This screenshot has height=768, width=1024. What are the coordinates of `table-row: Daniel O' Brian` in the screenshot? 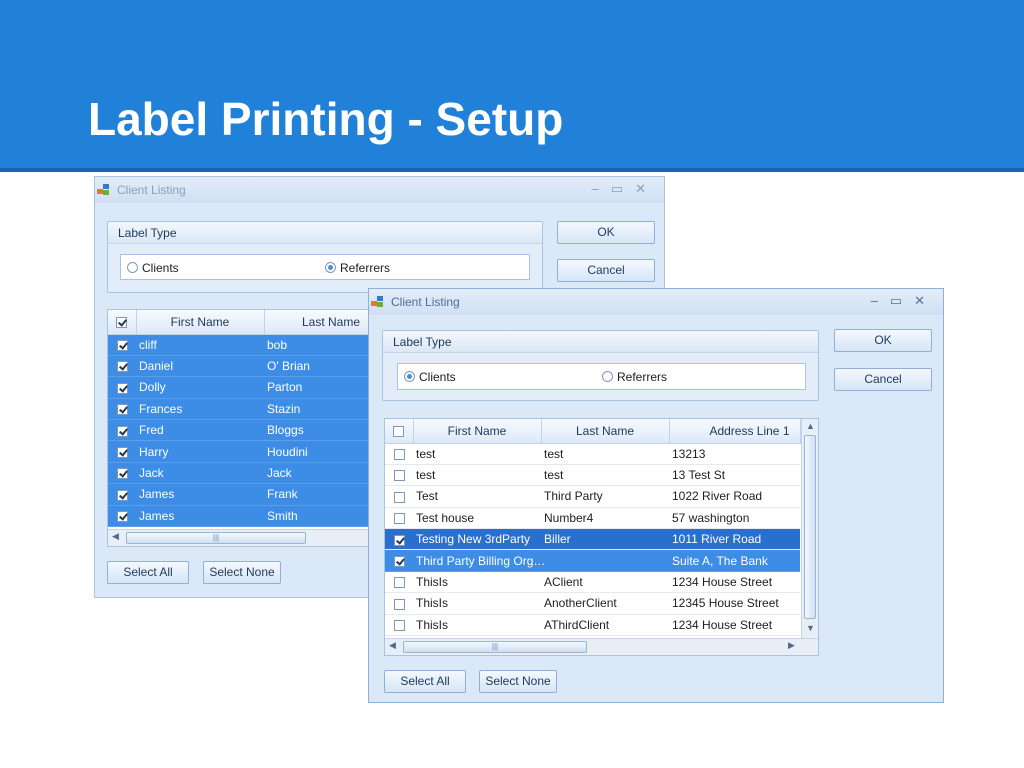 It's located at (252, 366).